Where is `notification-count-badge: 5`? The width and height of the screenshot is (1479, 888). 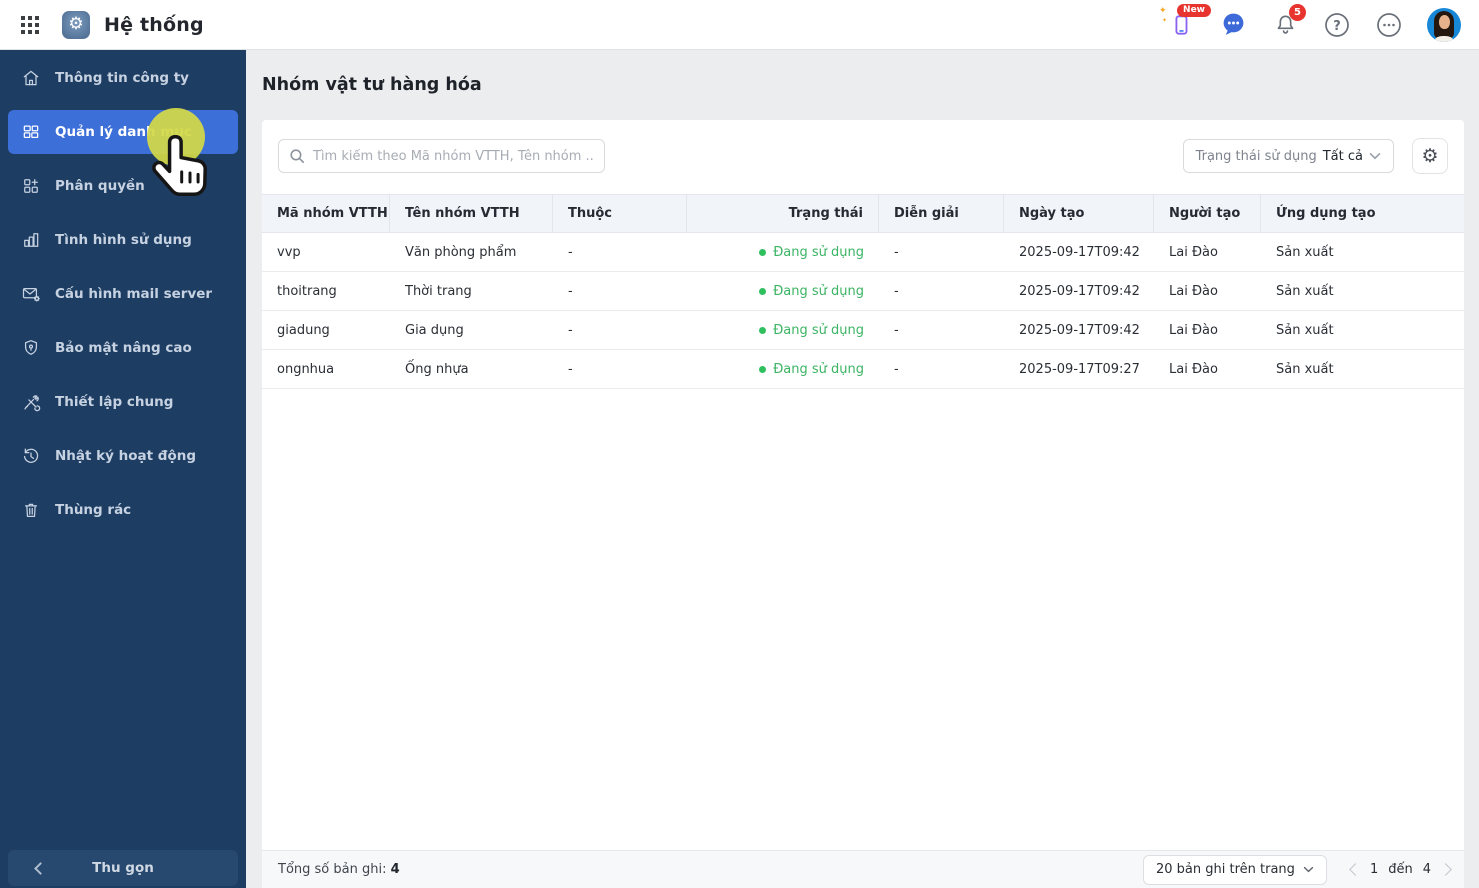 notification-count-badge: 5 is located at coordinates (1297, 12).